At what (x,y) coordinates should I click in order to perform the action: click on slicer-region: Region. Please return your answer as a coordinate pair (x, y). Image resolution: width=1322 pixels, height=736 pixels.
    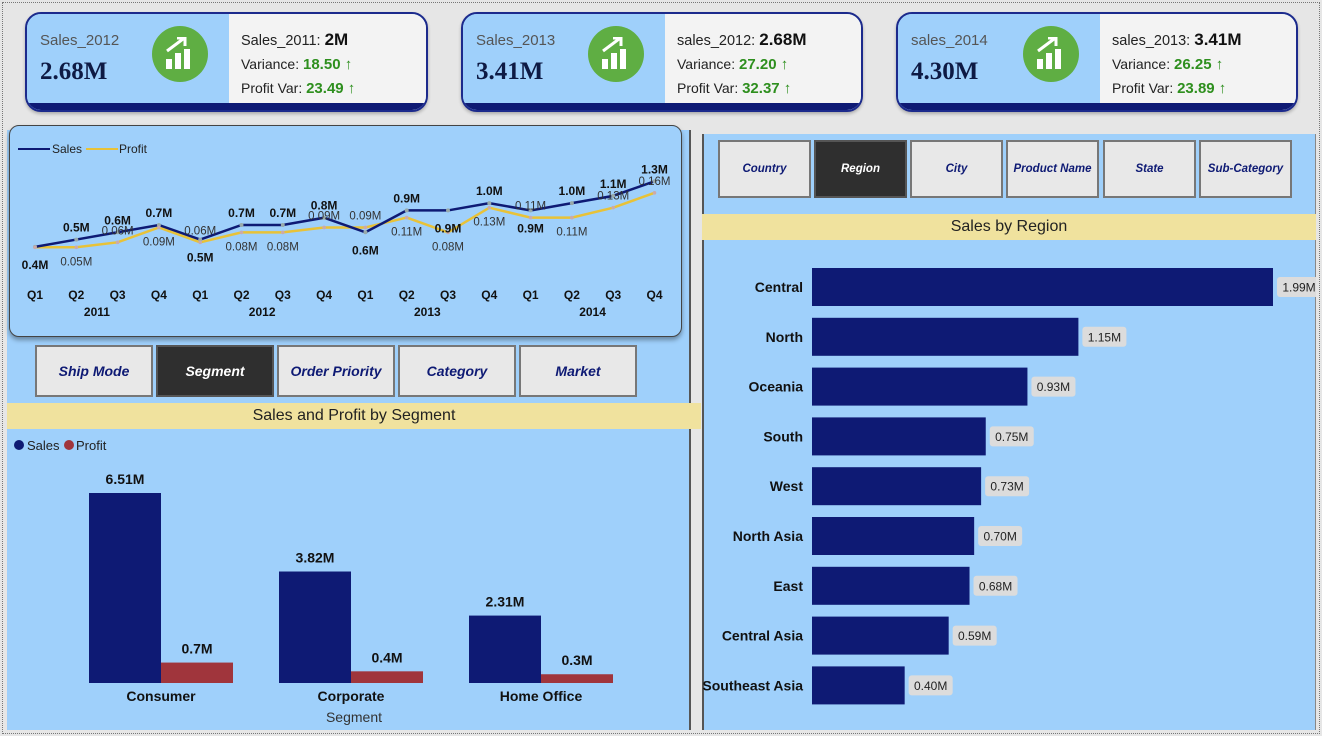
    Looking at the image, I should click on (860, 169).